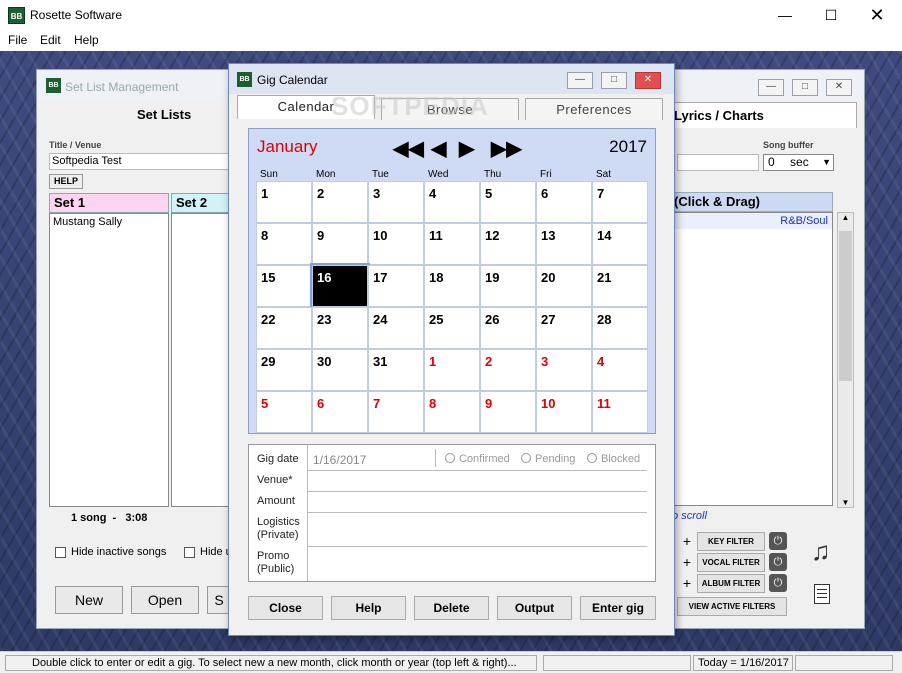 The image size is (902, 673). I want to click on calendar-day-cell: 13, so click(564, 244).